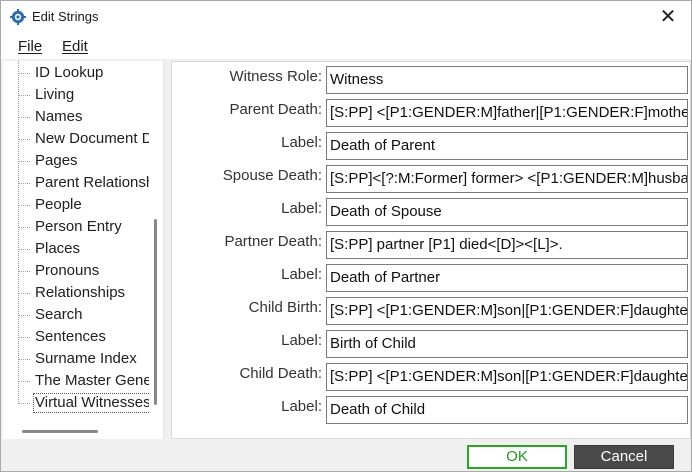 The width and height of the screenshot is (692, 472). Describe the element at coordinates (83, 117) in the screenshot. I see `tree-item-names: Names` at that location.